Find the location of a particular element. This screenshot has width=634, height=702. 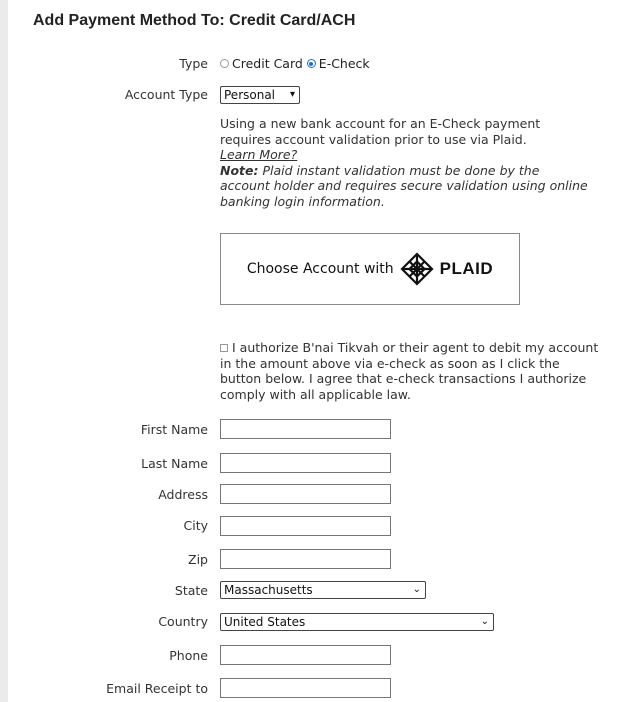

e-check-radio: E-Check is located at coordinates (338, 63).